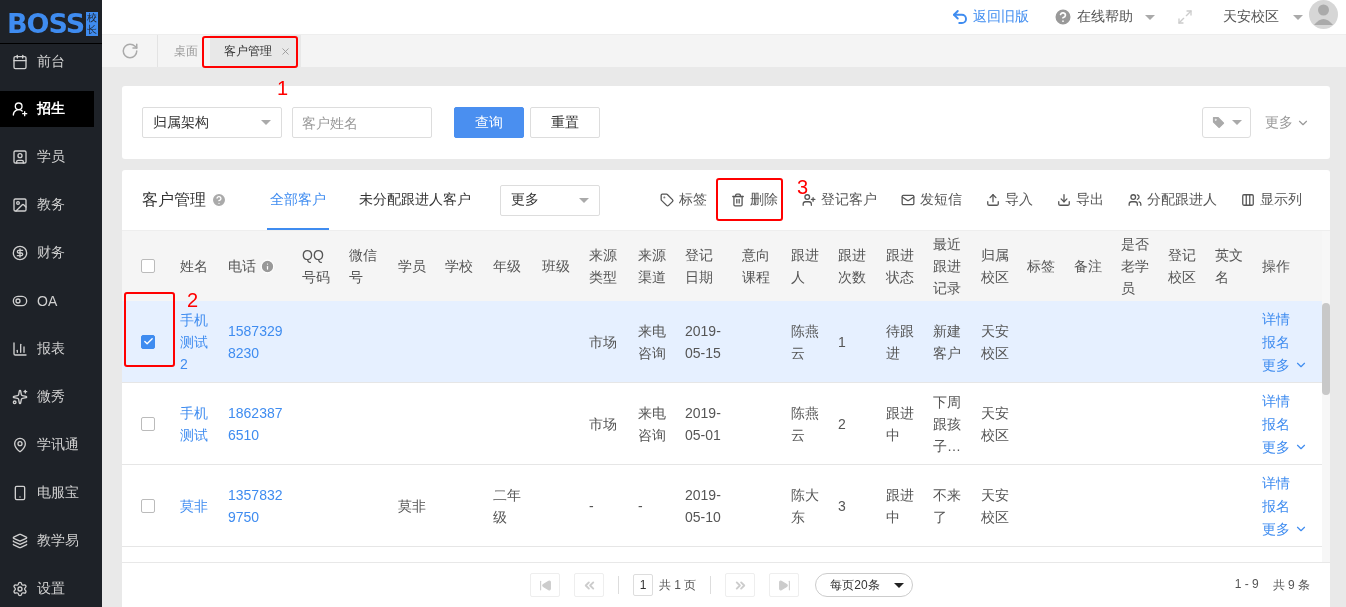  I want to click on table-link: 手机测试, so click(195, 423).